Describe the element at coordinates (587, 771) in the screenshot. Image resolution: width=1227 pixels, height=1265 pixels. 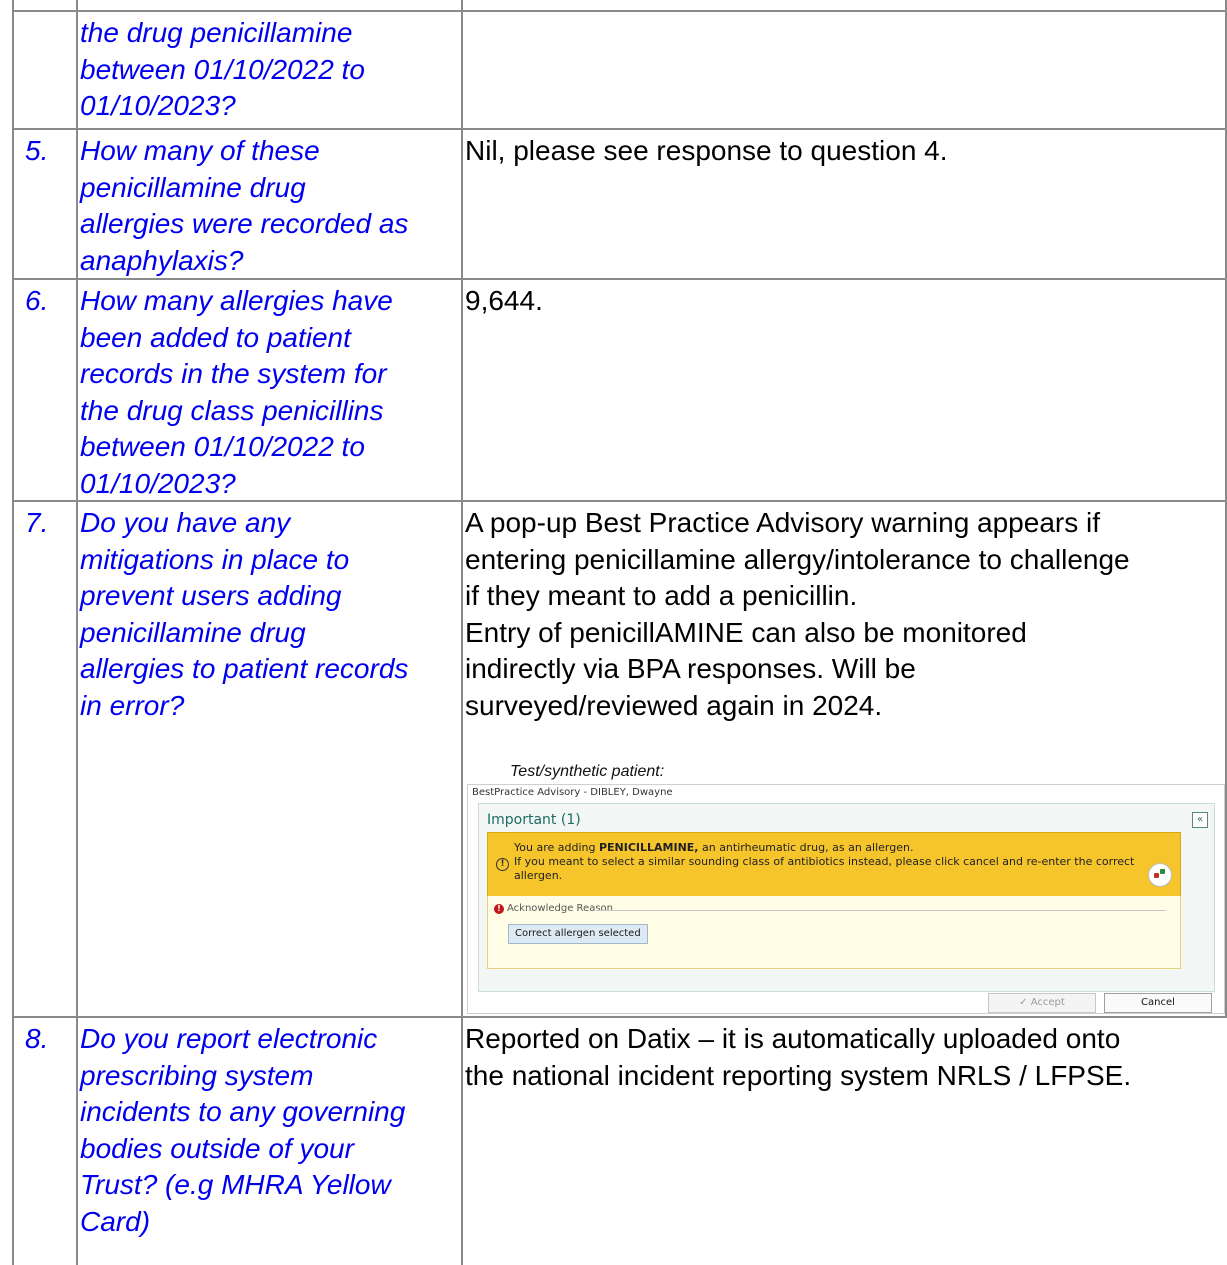
I see `screenshot-caption: Test/synthetic patient:` at that location.